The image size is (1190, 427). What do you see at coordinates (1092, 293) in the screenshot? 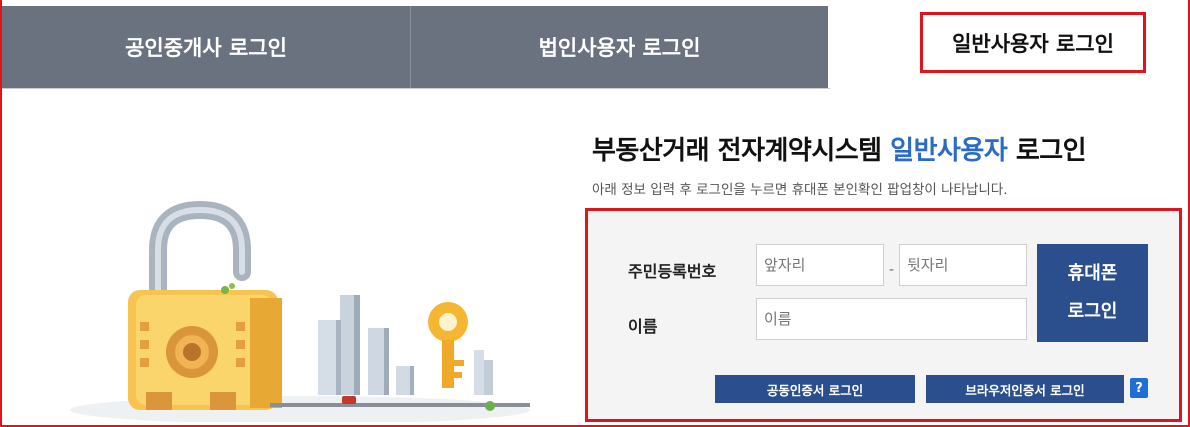
I see `phone-login-button: 휴대폰 로그인` at bounding box center [1092, 293].